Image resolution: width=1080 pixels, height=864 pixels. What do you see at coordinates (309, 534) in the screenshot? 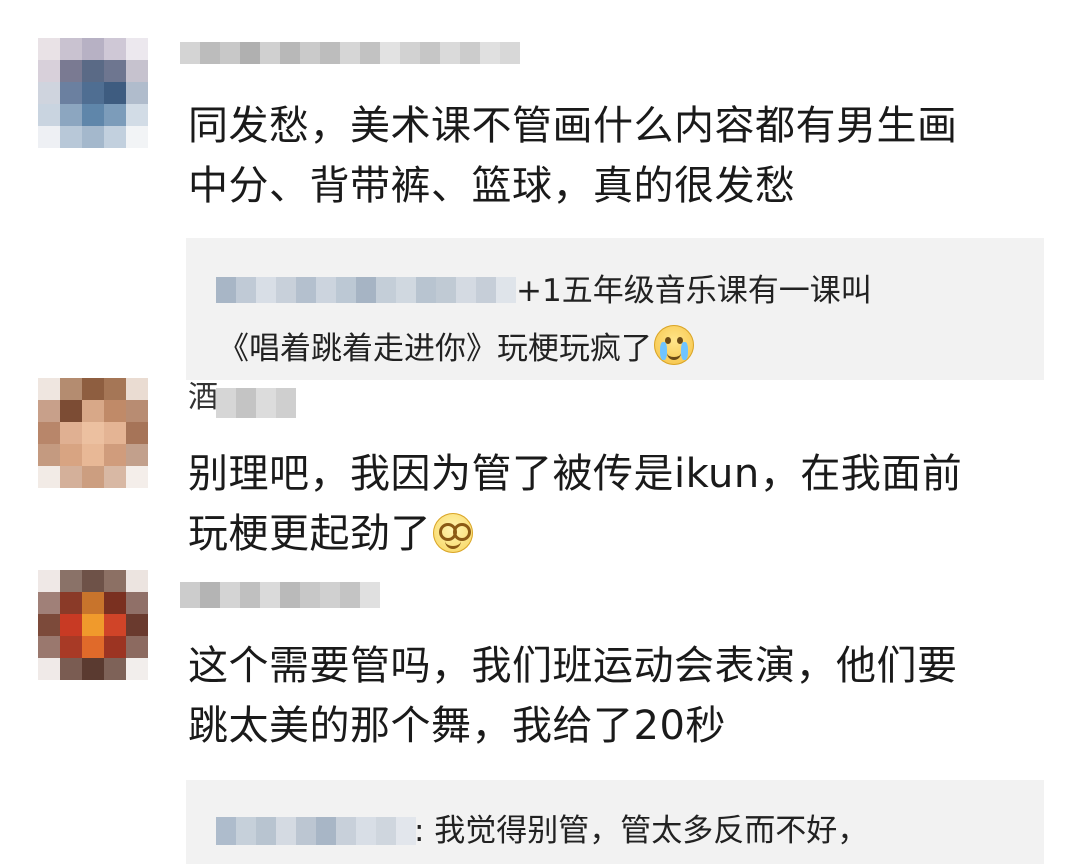
I see `comment-line: 玩梗更起劲了` at bounding box center [309, 534].